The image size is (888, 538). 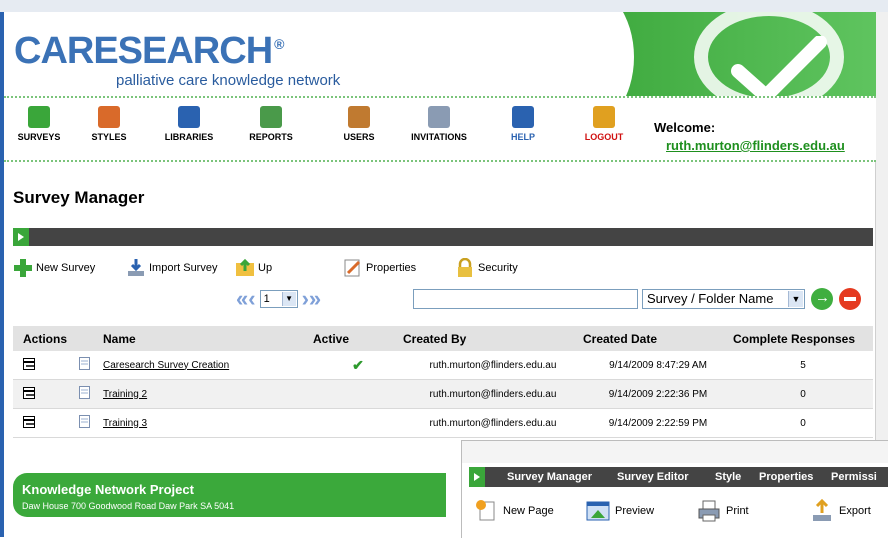 I want to click on import-icon, so click(x=136, y=268).